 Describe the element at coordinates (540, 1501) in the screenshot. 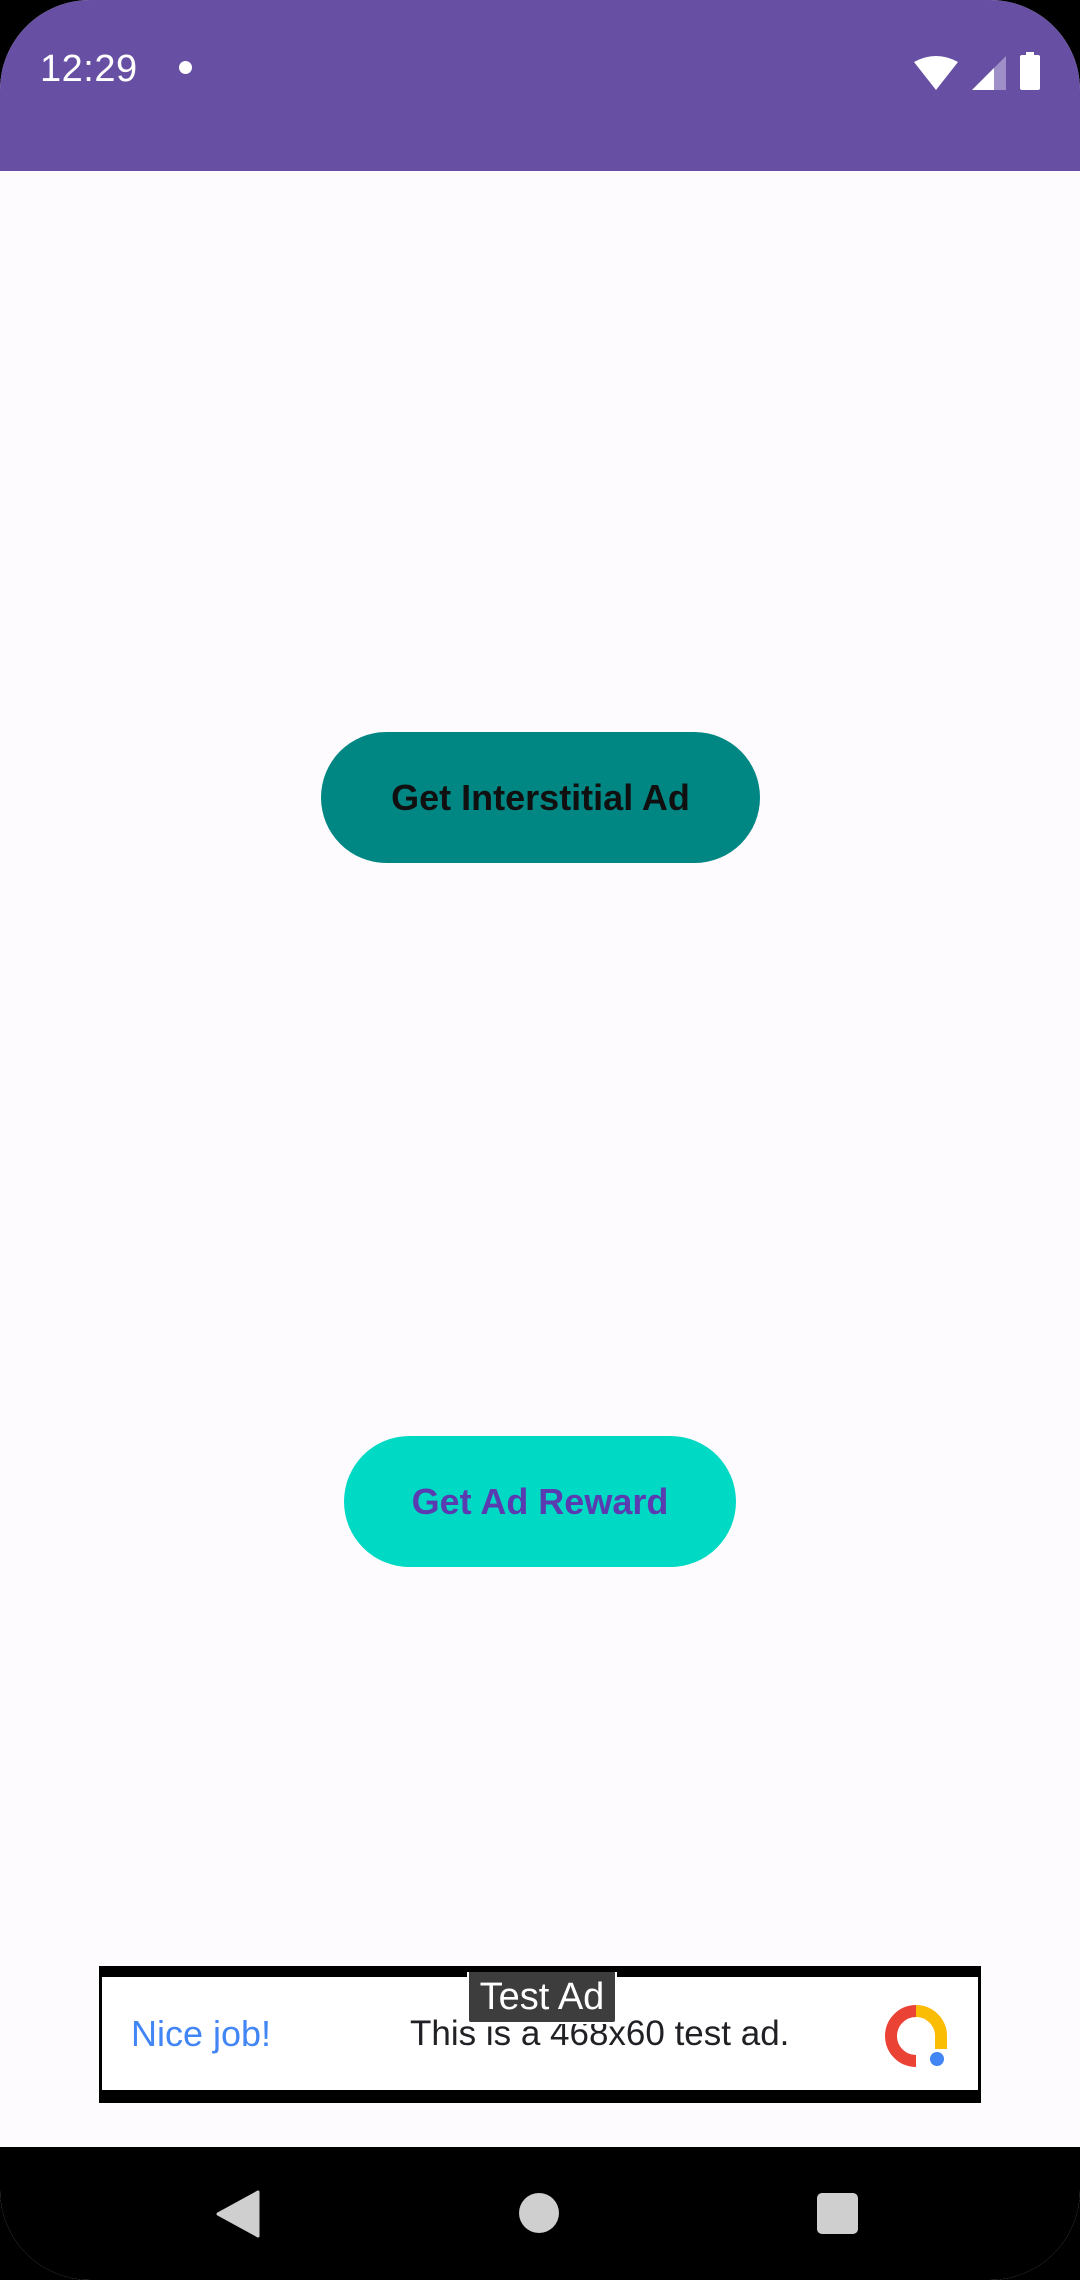

I see `get-ad-reward-button: Get Ad Reward` at that location.